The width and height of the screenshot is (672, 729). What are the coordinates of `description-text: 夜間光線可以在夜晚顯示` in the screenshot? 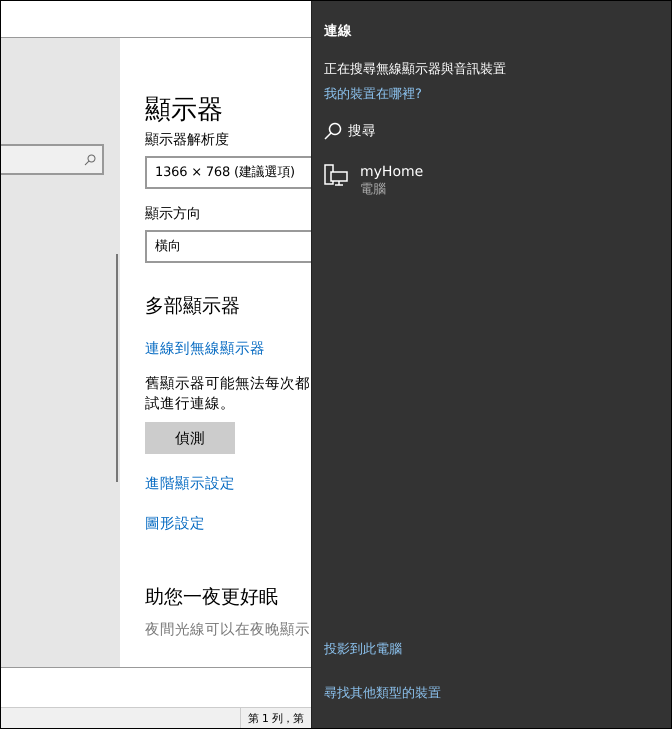 It's located at (228, 629).